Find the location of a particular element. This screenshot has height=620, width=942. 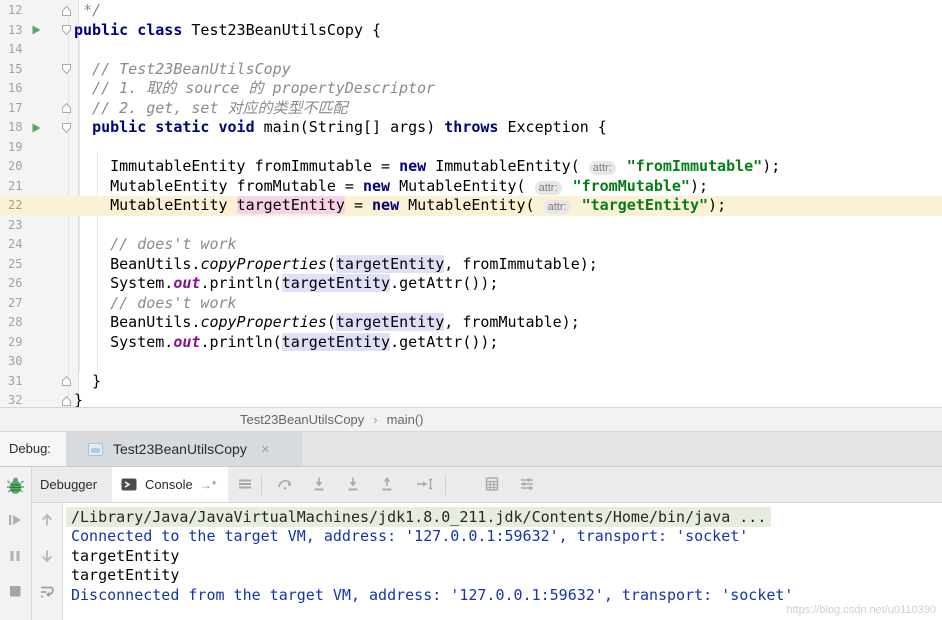

debug-toolbar: Debugger Console →* is located at coordinates (486, 484).